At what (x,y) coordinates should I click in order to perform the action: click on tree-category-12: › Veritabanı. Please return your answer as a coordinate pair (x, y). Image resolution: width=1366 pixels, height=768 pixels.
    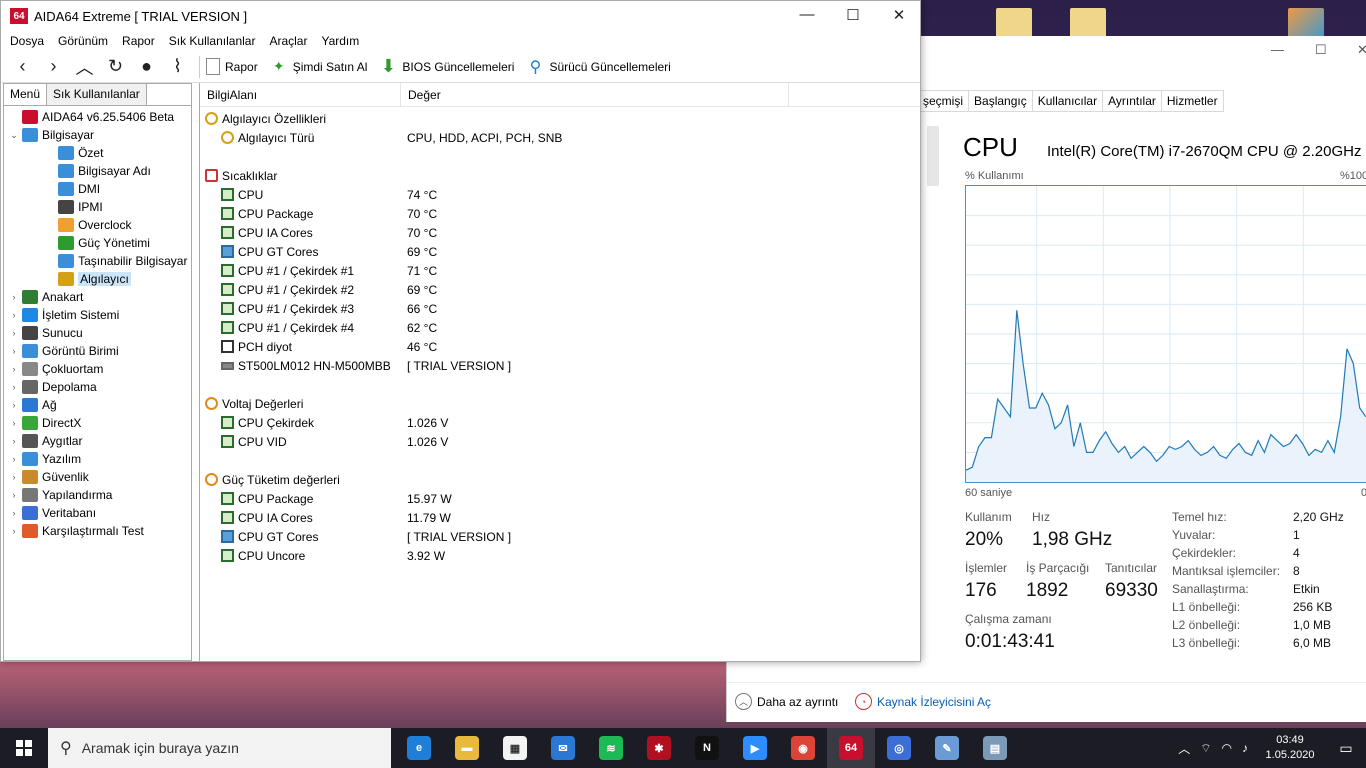
    Looking at the image, I should click on (97, 513).